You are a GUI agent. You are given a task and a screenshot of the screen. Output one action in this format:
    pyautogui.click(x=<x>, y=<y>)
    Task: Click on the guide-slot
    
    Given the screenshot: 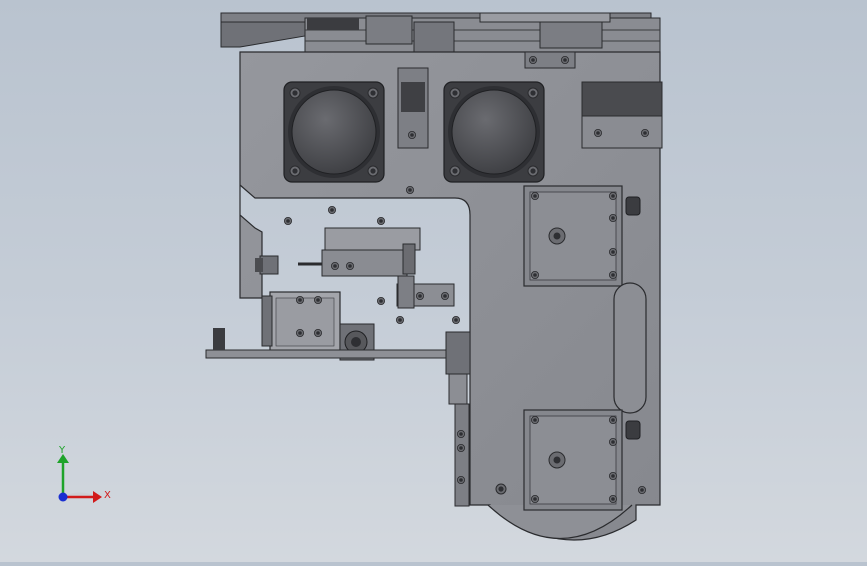 What is the action you would take?
    pyautogui.click(x=630, y=348)
    